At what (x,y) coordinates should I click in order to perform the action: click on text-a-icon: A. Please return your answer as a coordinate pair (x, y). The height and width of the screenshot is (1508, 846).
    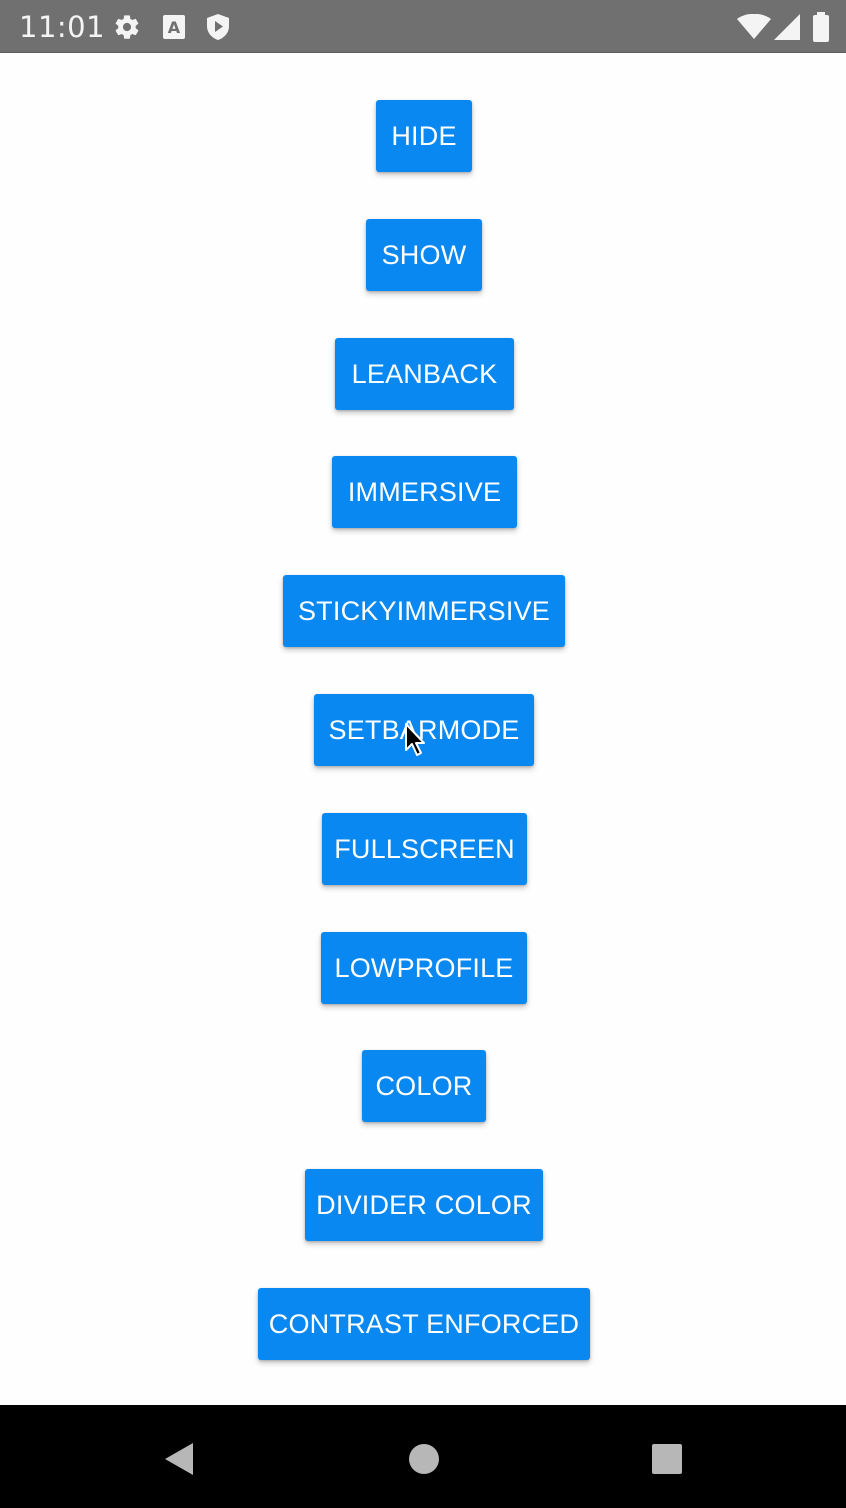
    Looking at the image, I should click on (174, 27).